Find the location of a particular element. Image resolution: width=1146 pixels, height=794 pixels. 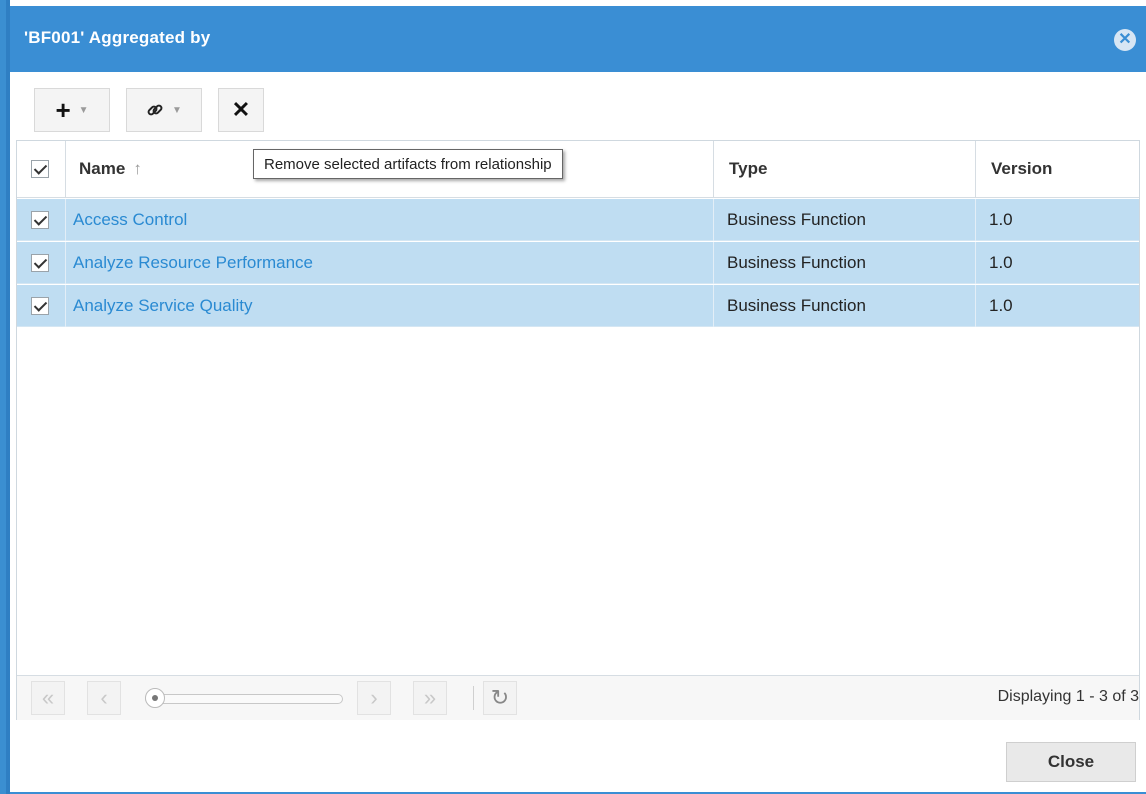

select-all-checkbox is located at coordinates (40, 169).